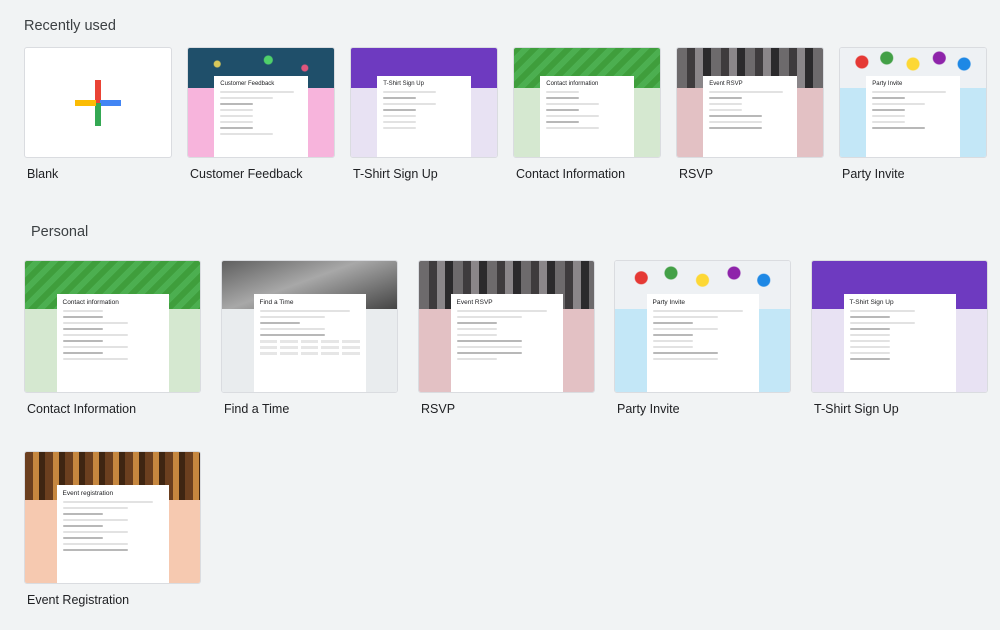 This screenshot has height=630, width=1000. Describe the element at coordinates (112, 534) in the screenshot. I see `form-preview-card: Event registration` at that location.